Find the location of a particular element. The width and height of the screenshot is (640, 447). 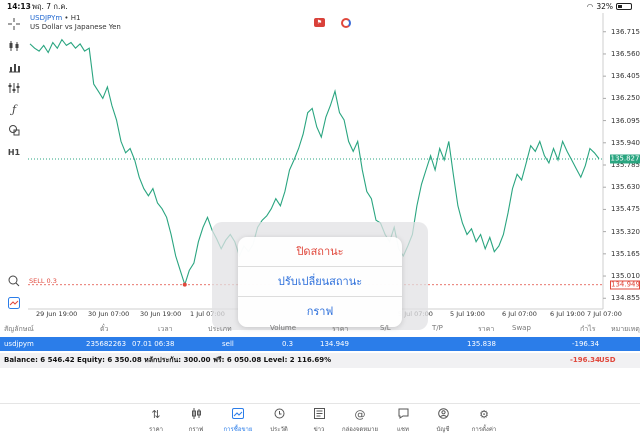

trade-buttons-icon is located at coordinates (14, 303).